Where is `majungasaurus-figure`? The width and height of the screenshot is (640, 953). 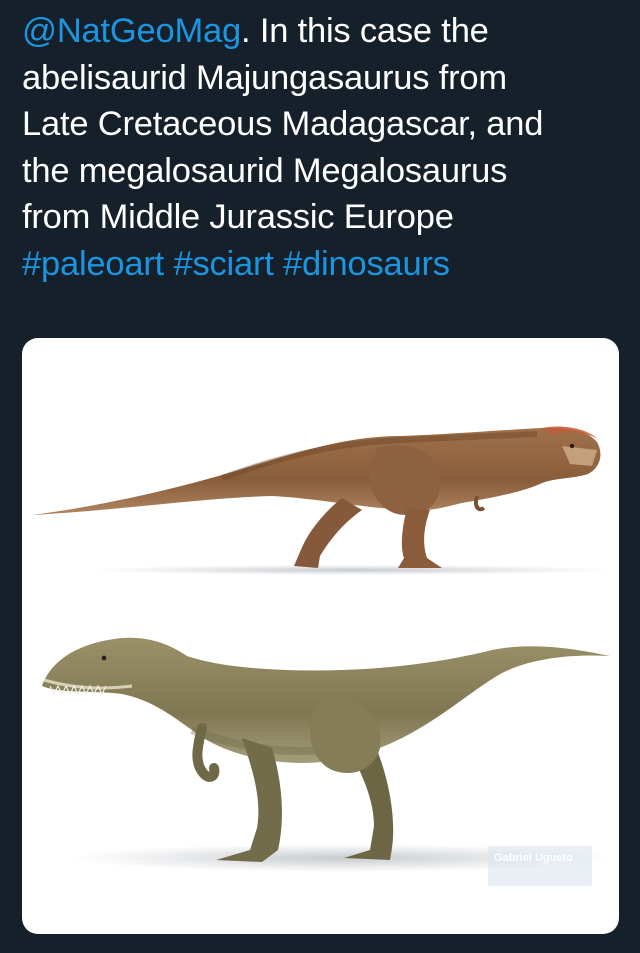
majungasaurus-figure is located at coordinates (322, 500).